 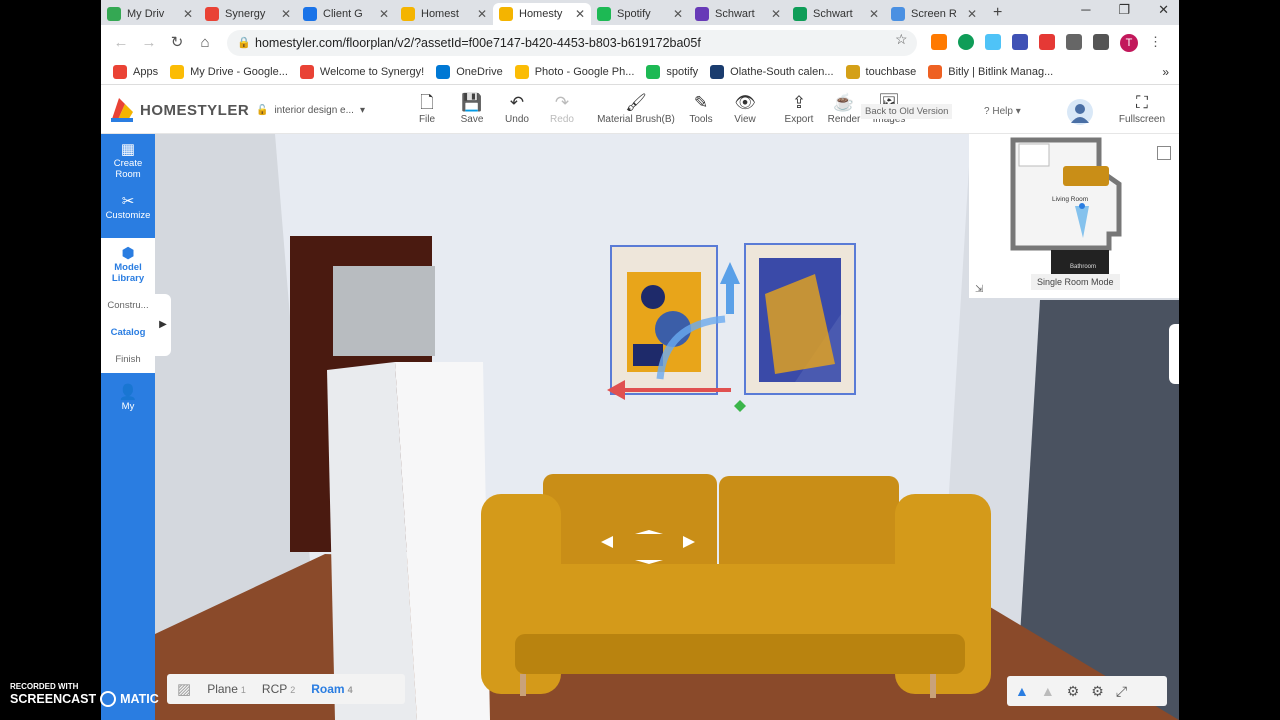 I want to click on home-icon: ⌂, so click(x=205, y=42).